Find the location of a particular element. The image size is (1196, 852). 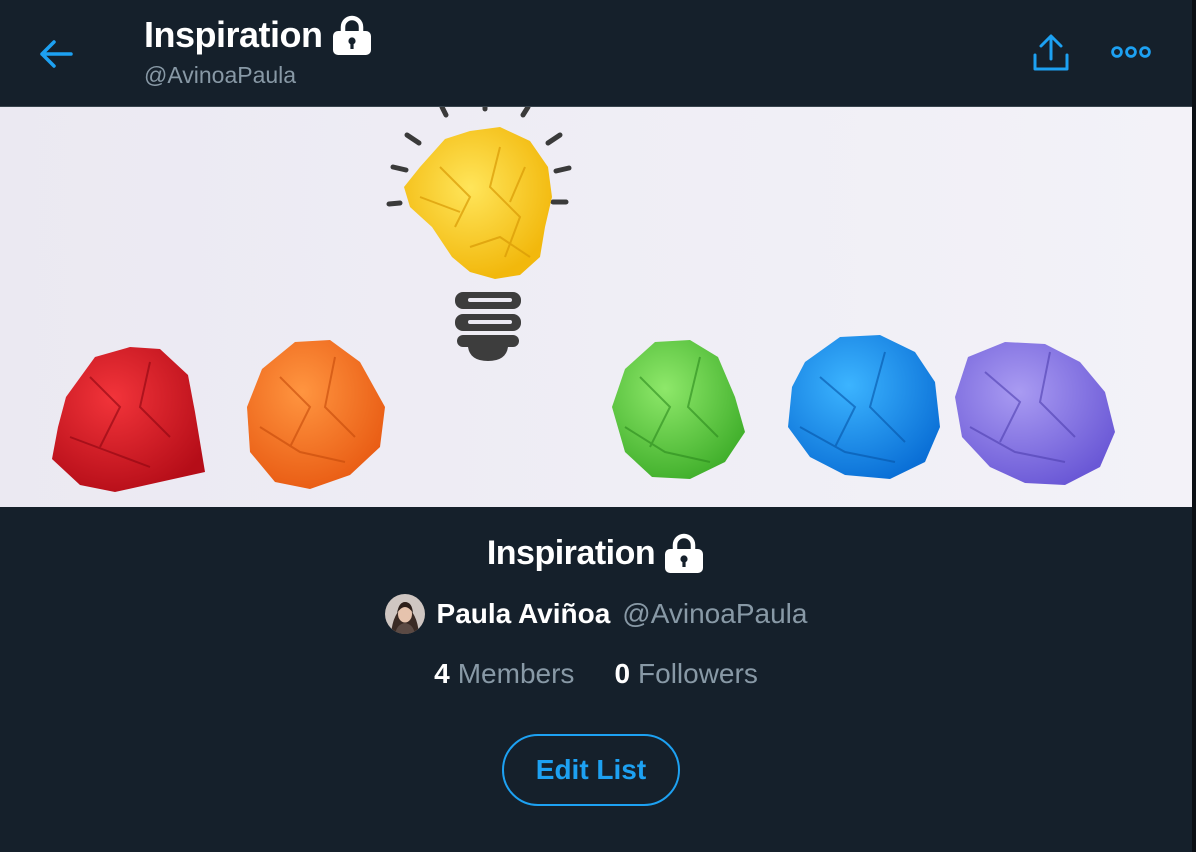

list-owner: Paula Aviñoa @AvinoaPaula is located at coordinates (596, 614).